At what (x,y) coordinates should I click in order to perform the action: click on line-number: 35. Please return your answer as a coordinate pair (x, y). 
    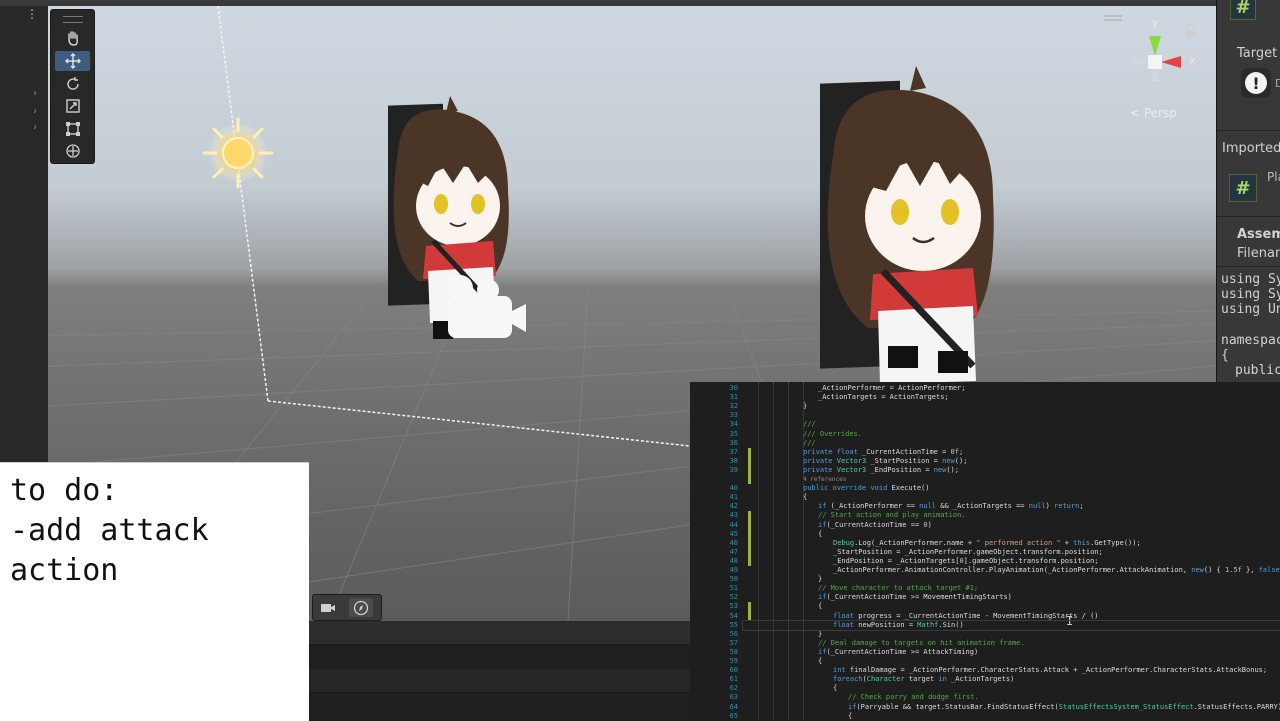
    Looking at the image, I should click on (733, 433).